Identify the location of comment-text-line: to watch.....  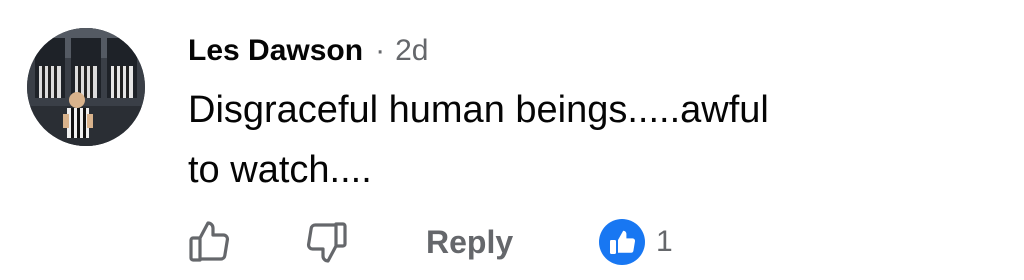
(280, 170).